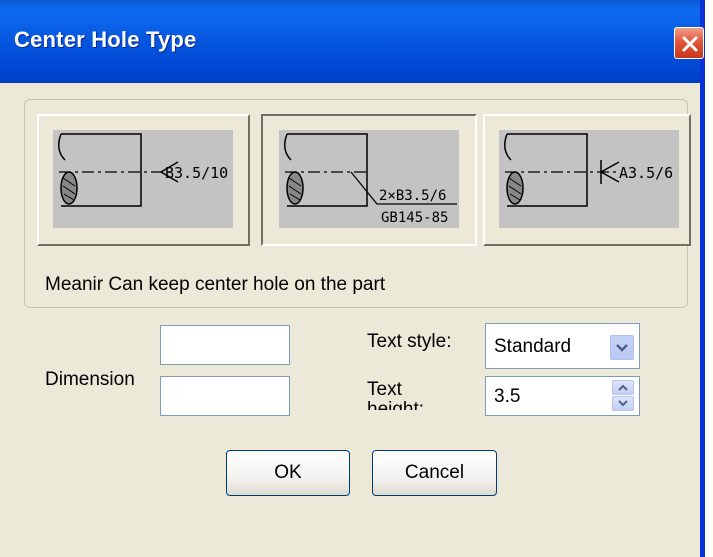 Image resolution: width=713 pixels, height=557 pixels. I want to click on center-hole-drawing-icon: 2×B3.5/6 GB145-85, so click(370, 179).